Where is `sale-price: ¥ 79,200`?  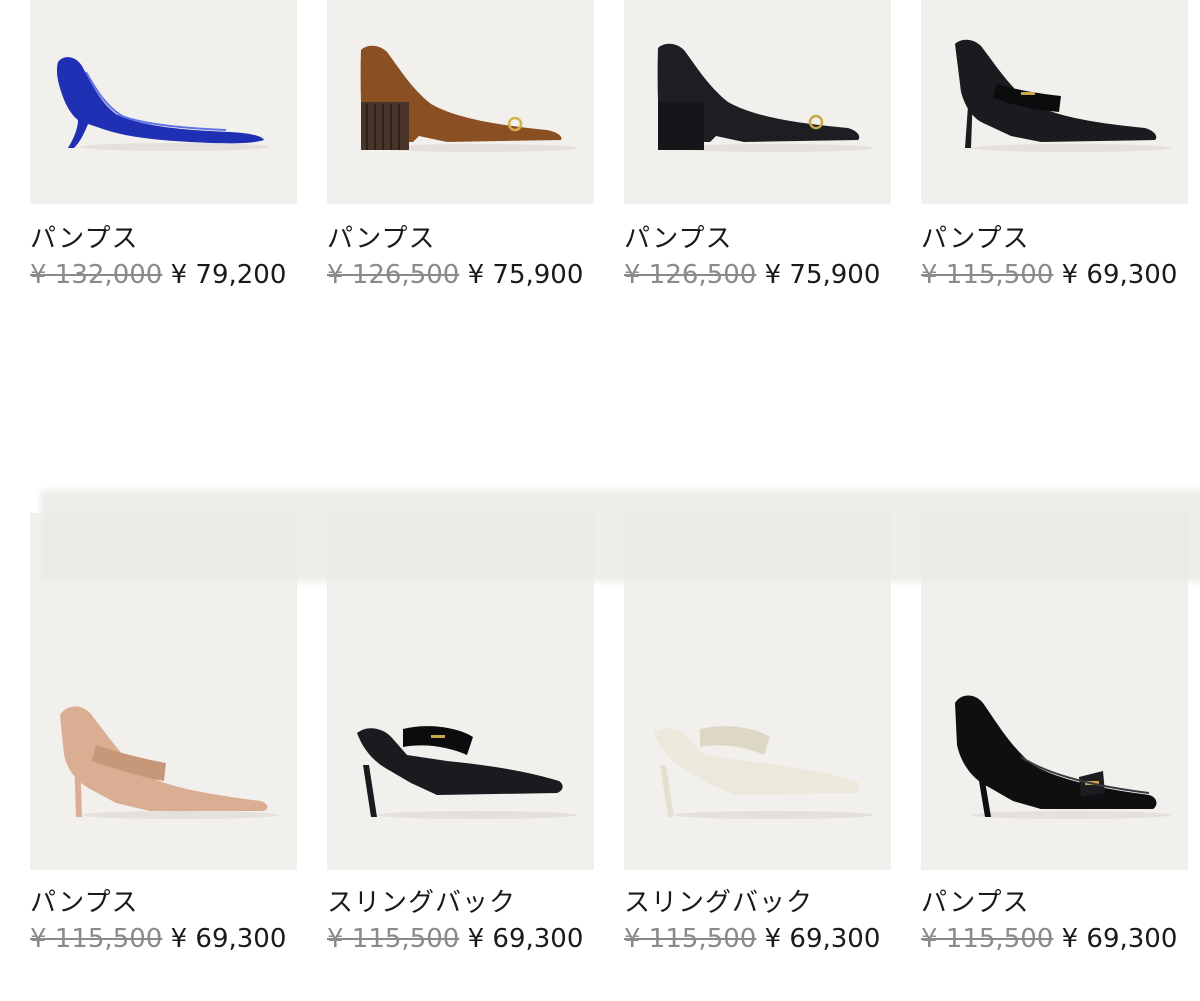 sale-price: ¥ 79,200 is located at coordinates (228, 275).